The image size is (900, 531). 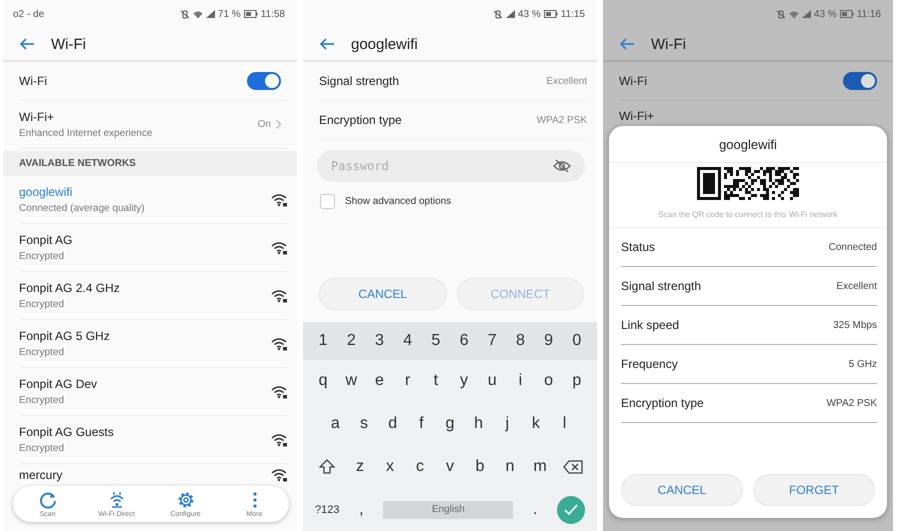 I want to click on checkbox, so click(x=327, y=201).